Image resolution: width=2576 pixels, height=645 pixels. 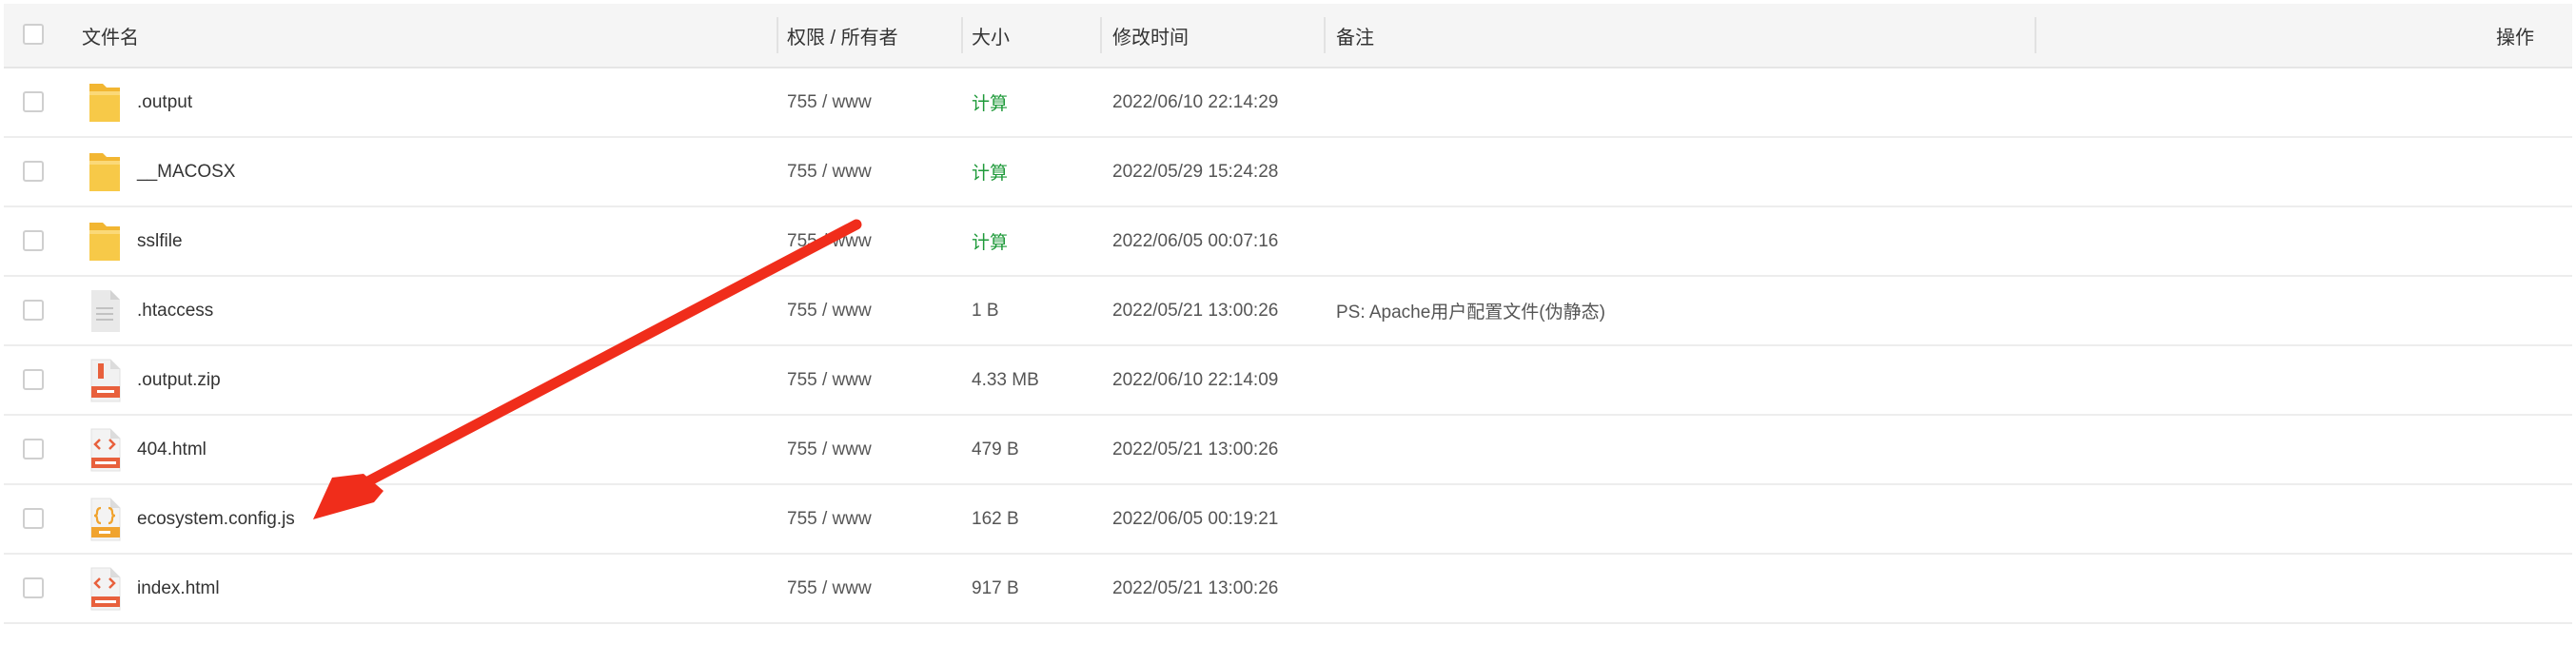 What do you see at coordinates (178, 588) in the screenshot?
I see `file-name: index.html` at bounding box center [178, 588].